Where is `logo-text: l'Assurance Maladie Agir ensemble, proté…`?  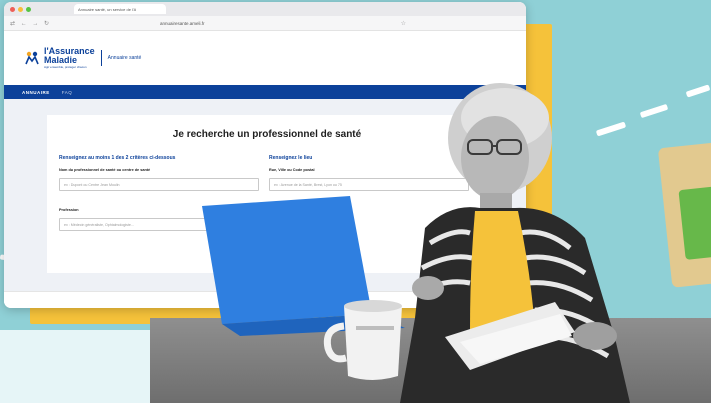
logo-text: l'Assurance Maladie Agir ensemble, proté… is located at coordinates (69, 58).